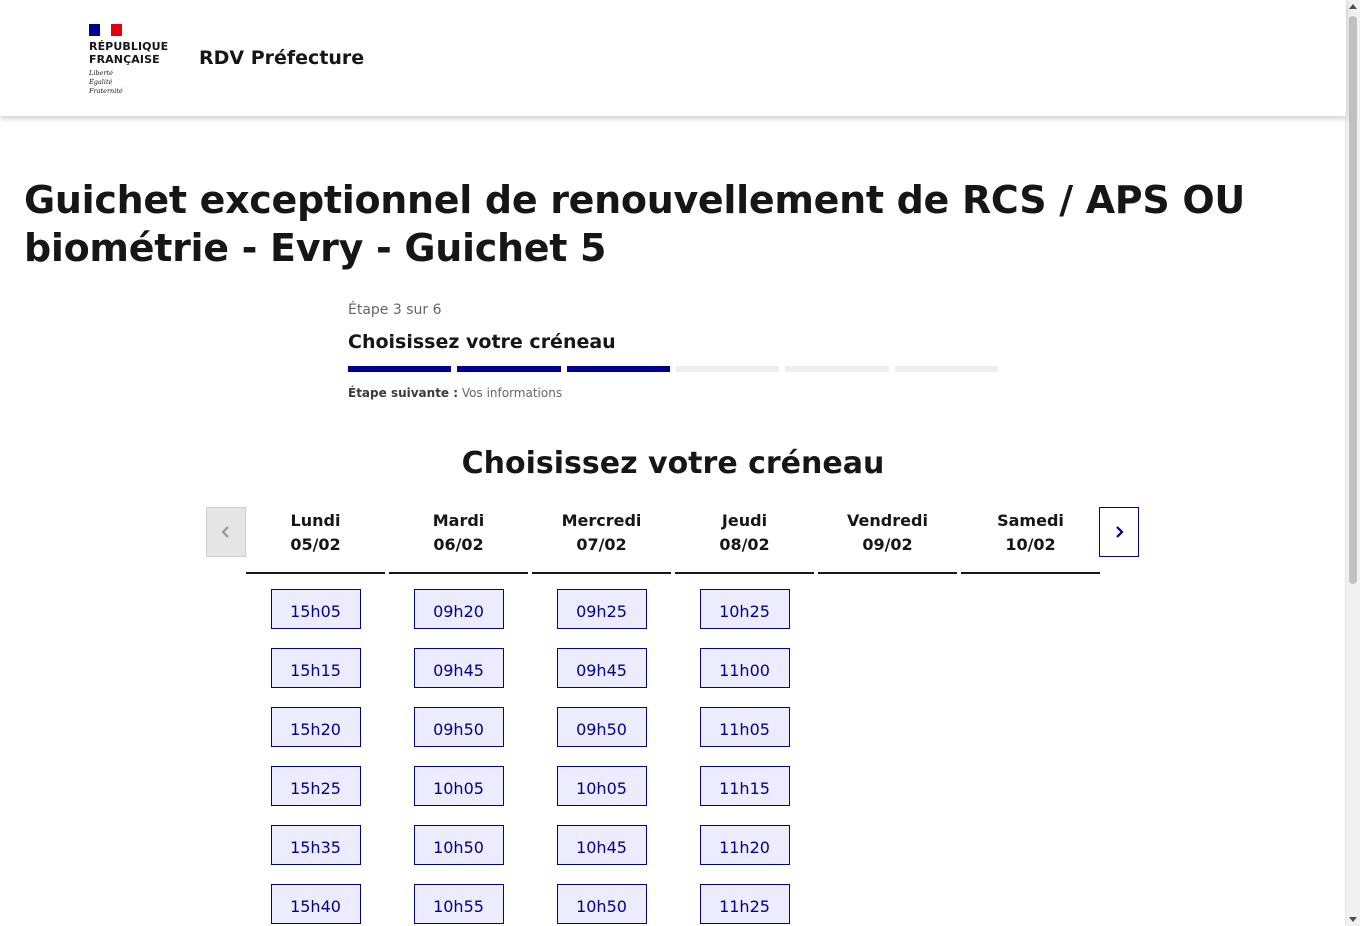 The height and width of the screenshot is (926, 1360). I want to click on logo-motto: Liberté Égalité Fraternité, so click(128, 82).